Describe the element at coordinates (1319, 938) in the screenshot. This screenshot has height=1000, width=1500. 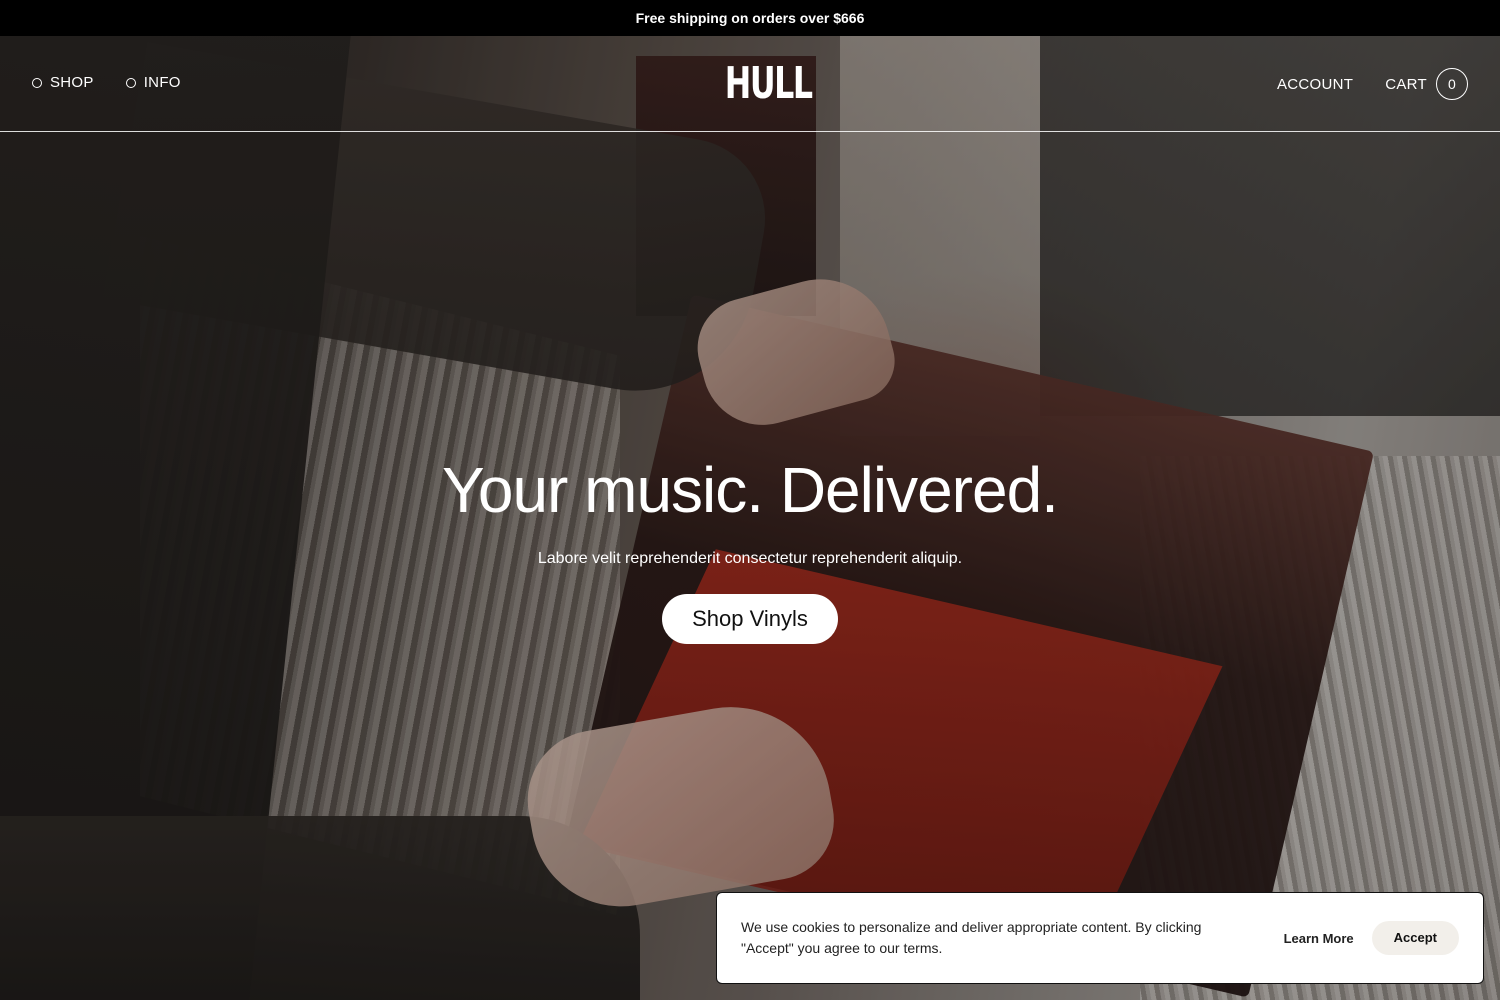
I see `learn-more-button: Learn More` at that location.